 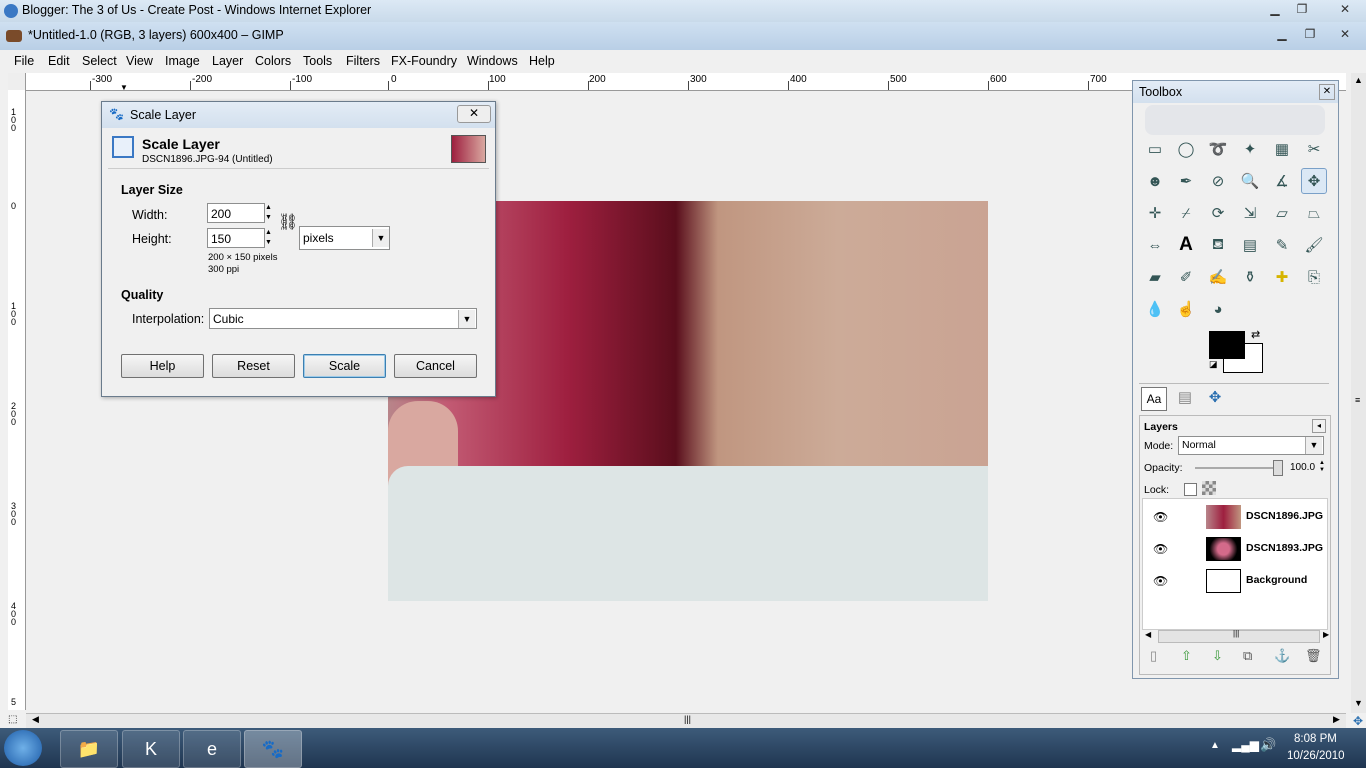 What do you see at coordinates (435, 366) in the screenshot?
I see `cancel-button: Cancel` at bounding box center [435, 366].